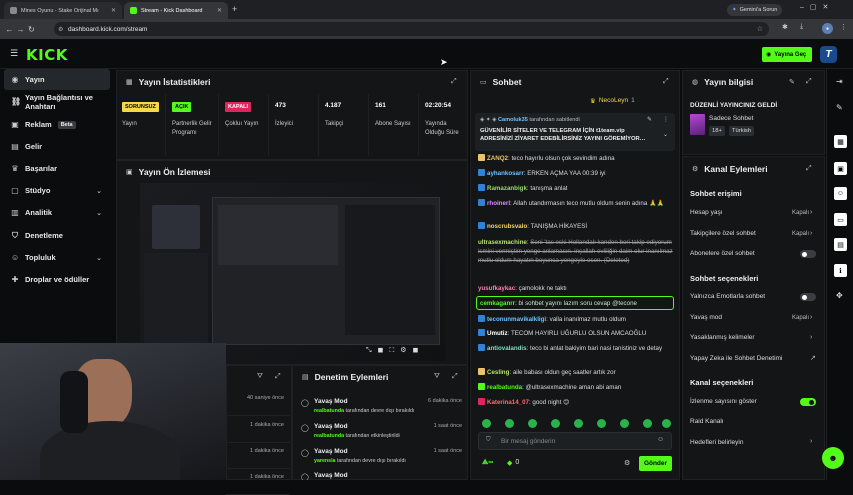 This screenshot has width=853, height=495. Describe the element at coordinates (513, 120) in the screenshot. I see `pinned-by-user: Camoluk35` at that location.